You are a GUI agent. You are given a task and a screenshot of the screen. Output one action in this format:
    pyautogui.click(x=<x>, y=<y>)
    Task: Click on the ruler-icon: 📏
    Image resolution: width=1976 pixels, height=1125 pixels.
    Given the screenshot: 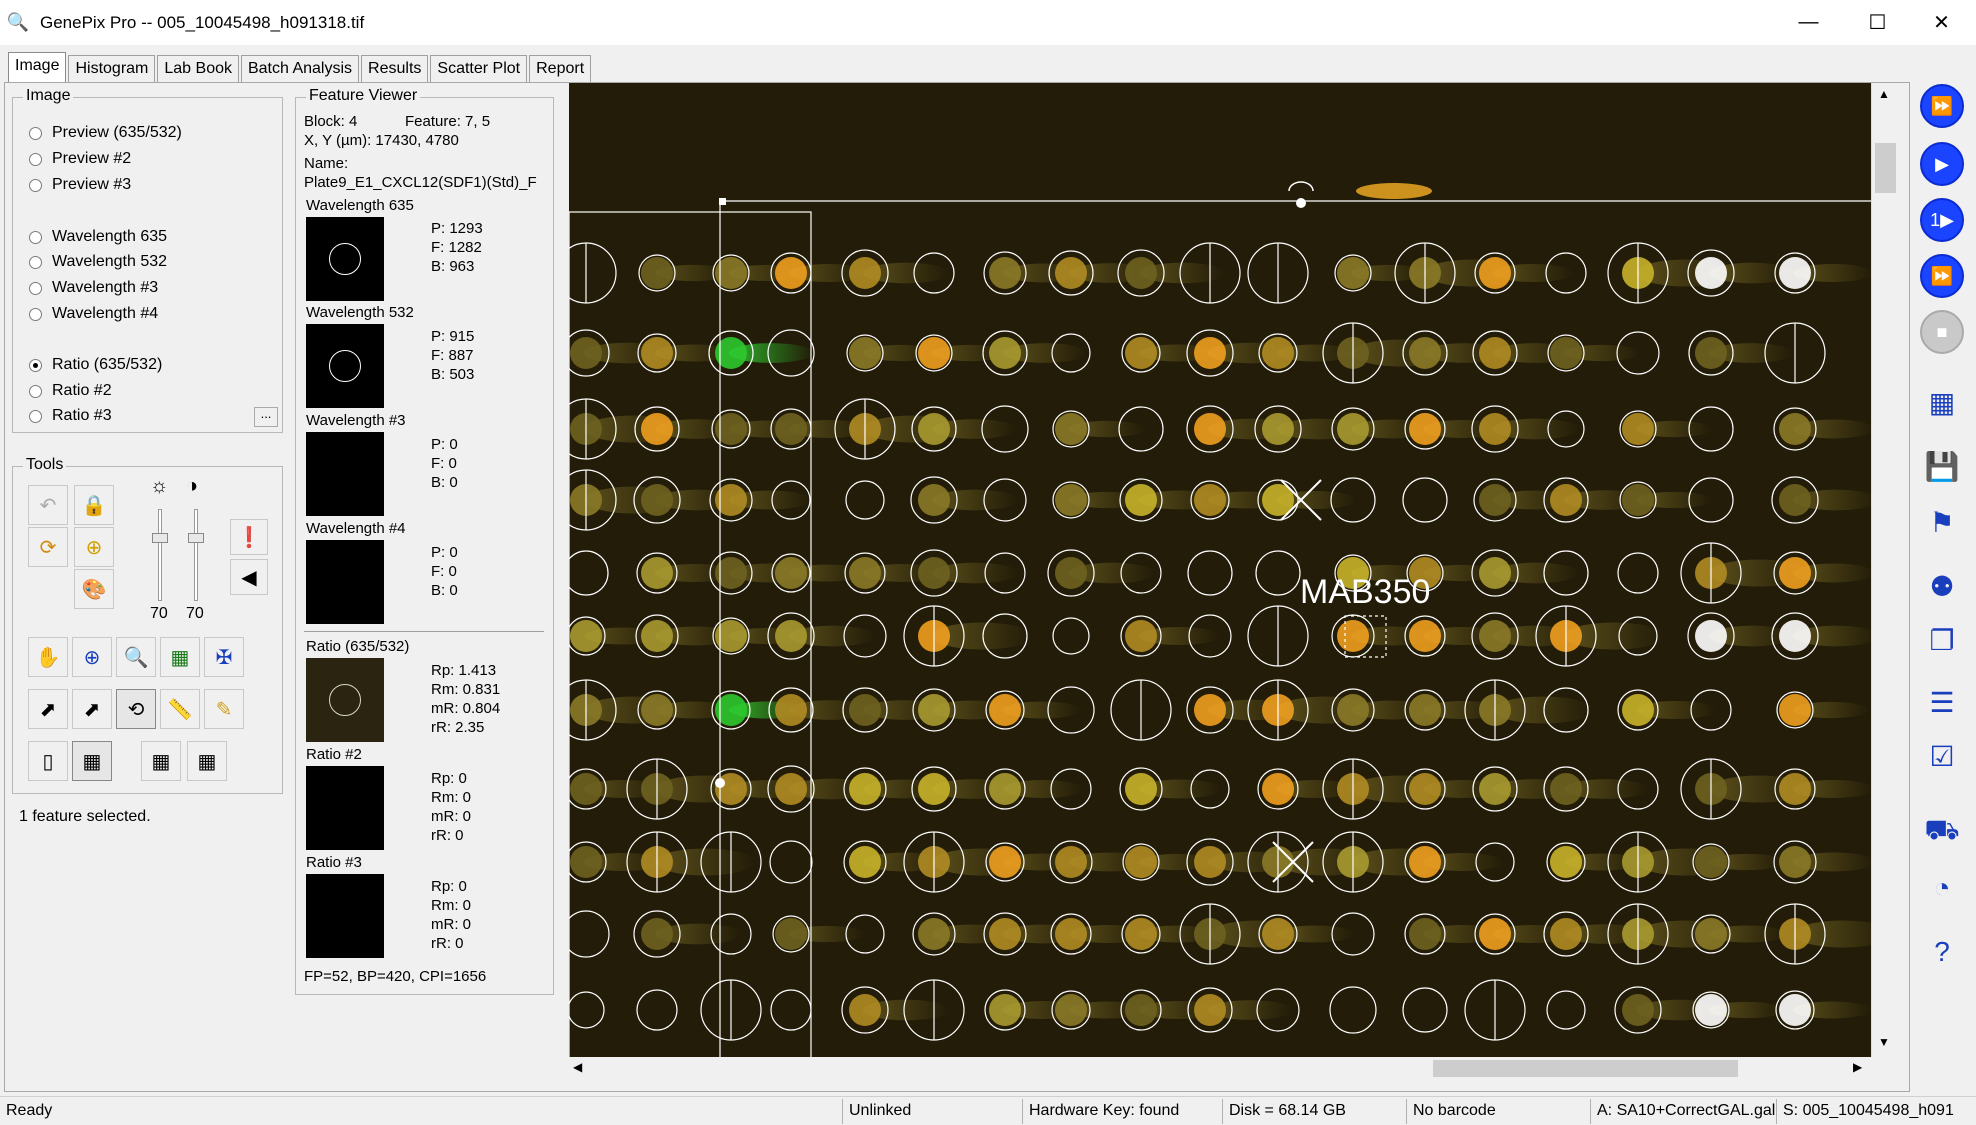 What is the action you would take?
    pyautogui.click(x=180, y=709)
    